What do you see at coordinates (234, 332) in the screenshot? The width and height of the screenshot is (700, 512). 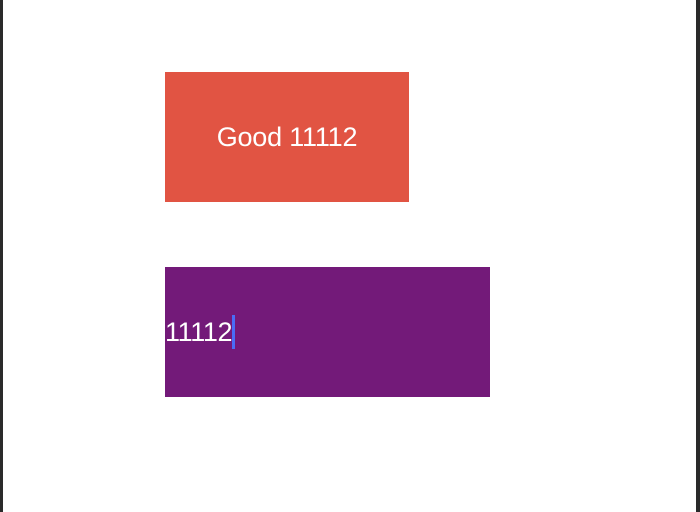 I see `text-cursor` at bounding box center [234, 332].